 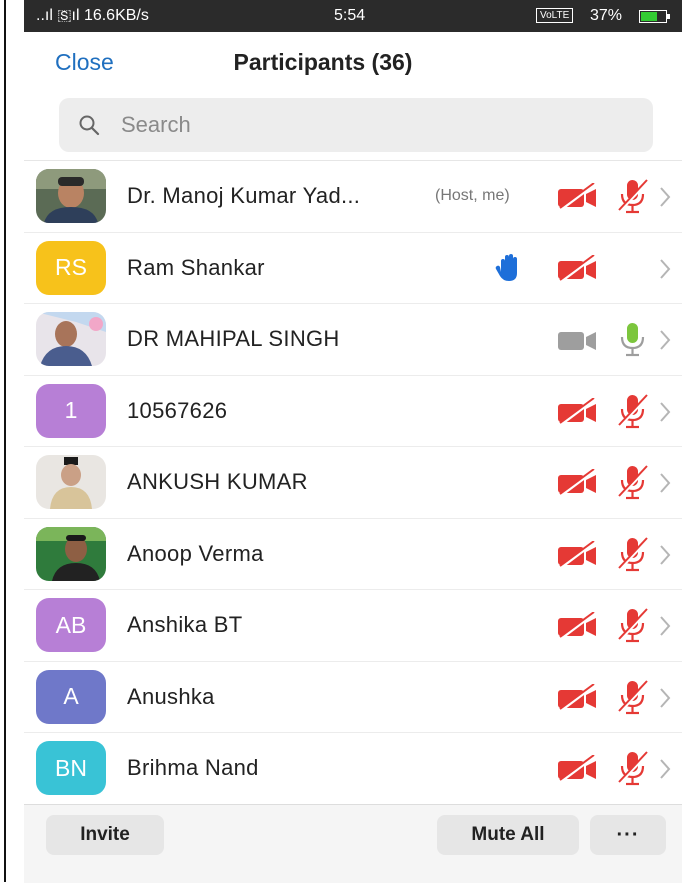 I want to click on participant-name: Anshika BT, so click(x=185, y=624).